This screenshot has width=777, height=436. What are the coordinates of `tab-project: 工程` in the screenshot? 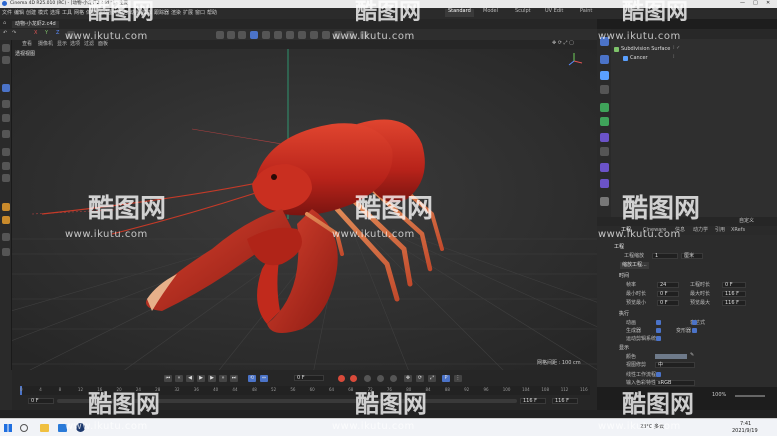 It's located at (626, 230).